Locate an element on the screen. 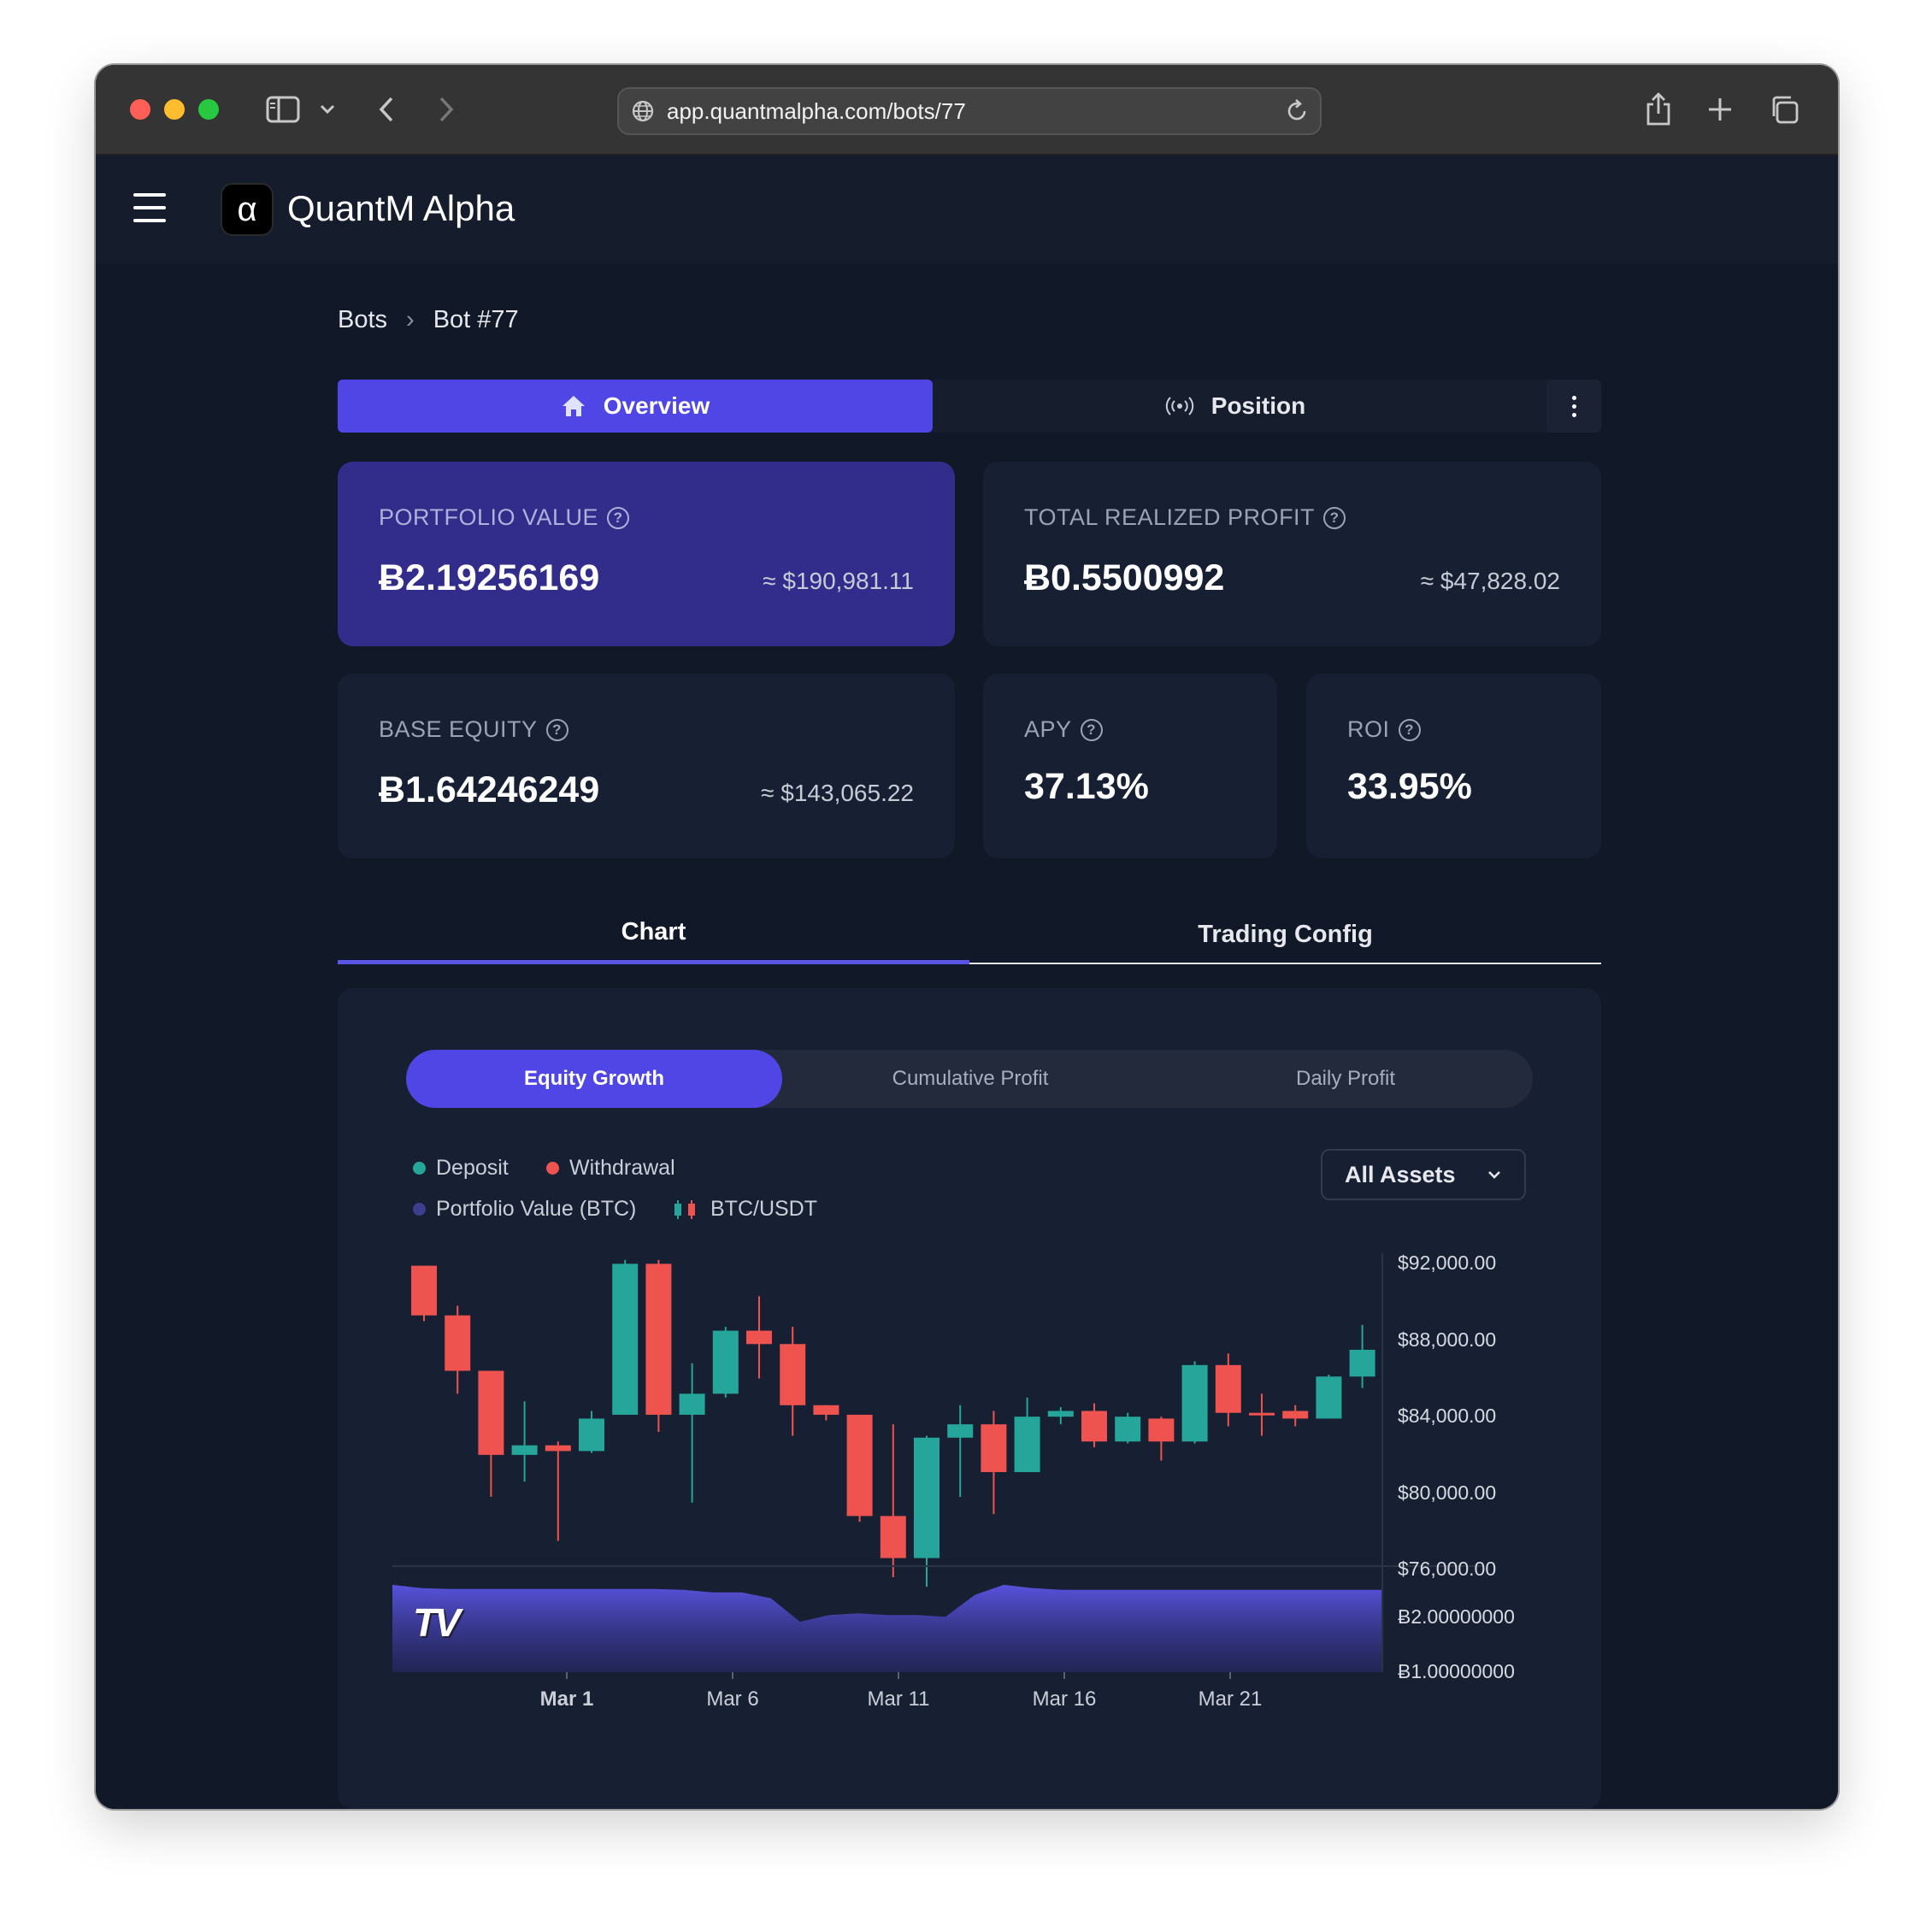 Image resolution: width=1932 pixels, height=1932 pixels. roi-label: ROI is located at coordinates (1368, 729).